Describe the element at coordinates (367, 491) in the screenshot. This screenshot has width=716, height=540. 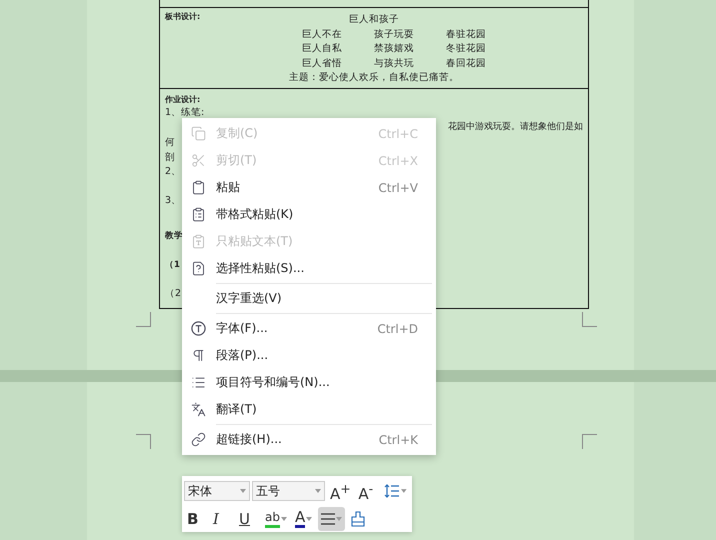
I see `shrink-button: A$^{-}$` at that location.